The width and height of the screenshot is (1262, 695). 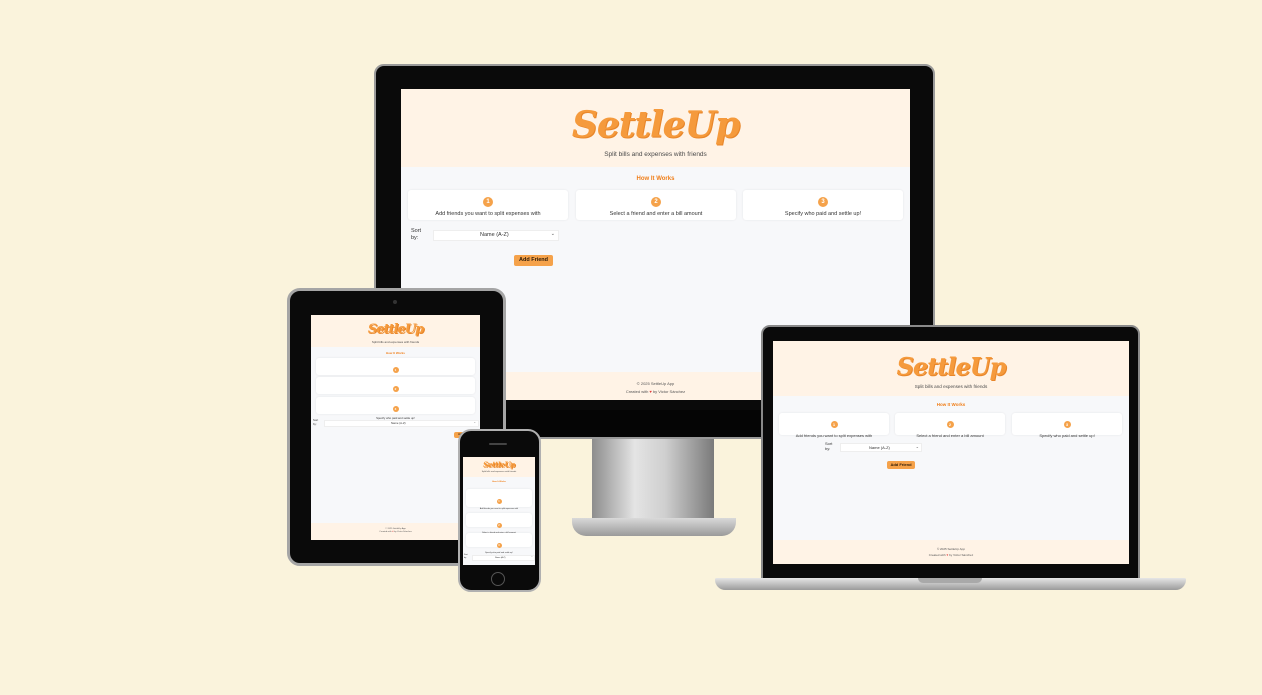 What do you see at coordinates (395, 302) in the screenshot?
I see `tablet-camera` at bounding box center [395, 302].